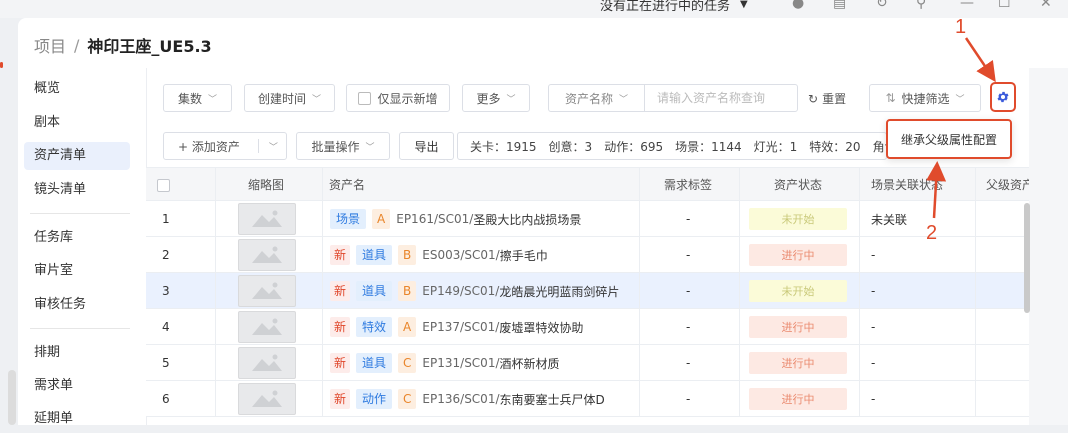 Image resolution: width=1068 pixels, height=433 pixels. What do you see at coordinates (961, 128) in the screenshot?
I see `annotation-arrows` at bounding box center [961, 128].